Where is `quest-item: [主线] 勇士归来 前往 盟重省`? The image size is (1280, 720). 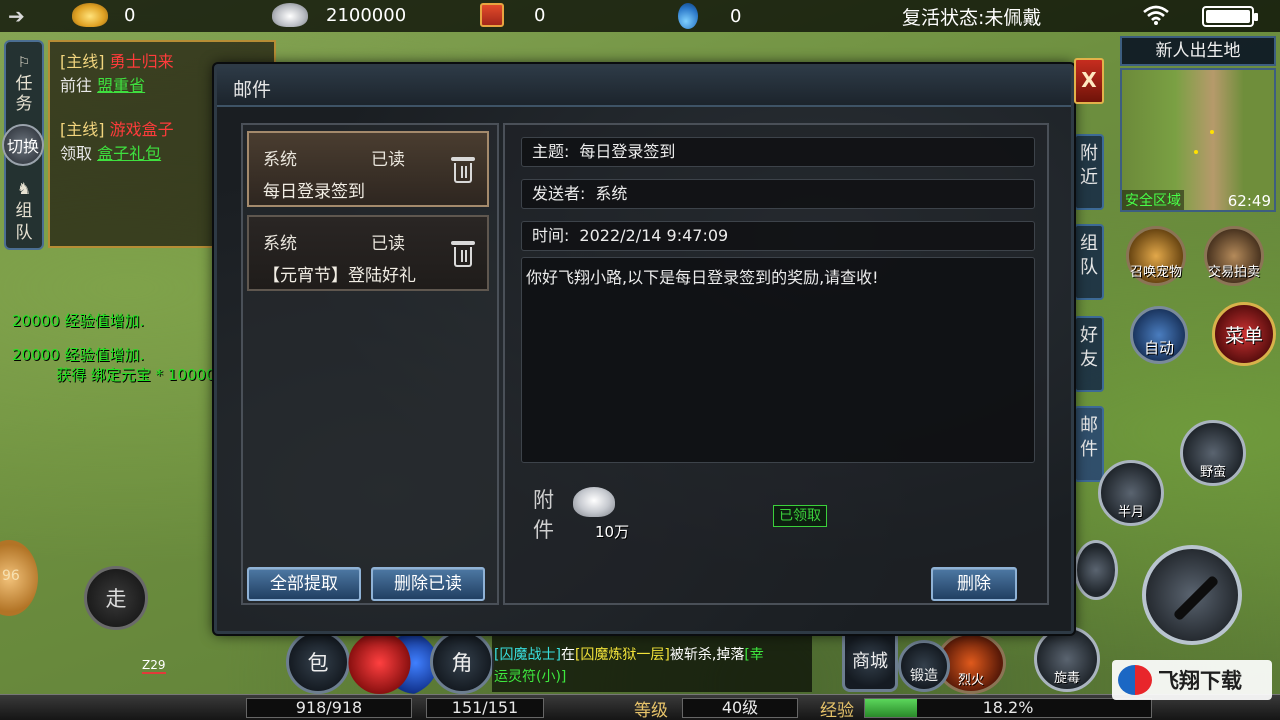
quest-item: [主线] 勇士归来 前往 盟重省 is located at coordinates (117, 74).